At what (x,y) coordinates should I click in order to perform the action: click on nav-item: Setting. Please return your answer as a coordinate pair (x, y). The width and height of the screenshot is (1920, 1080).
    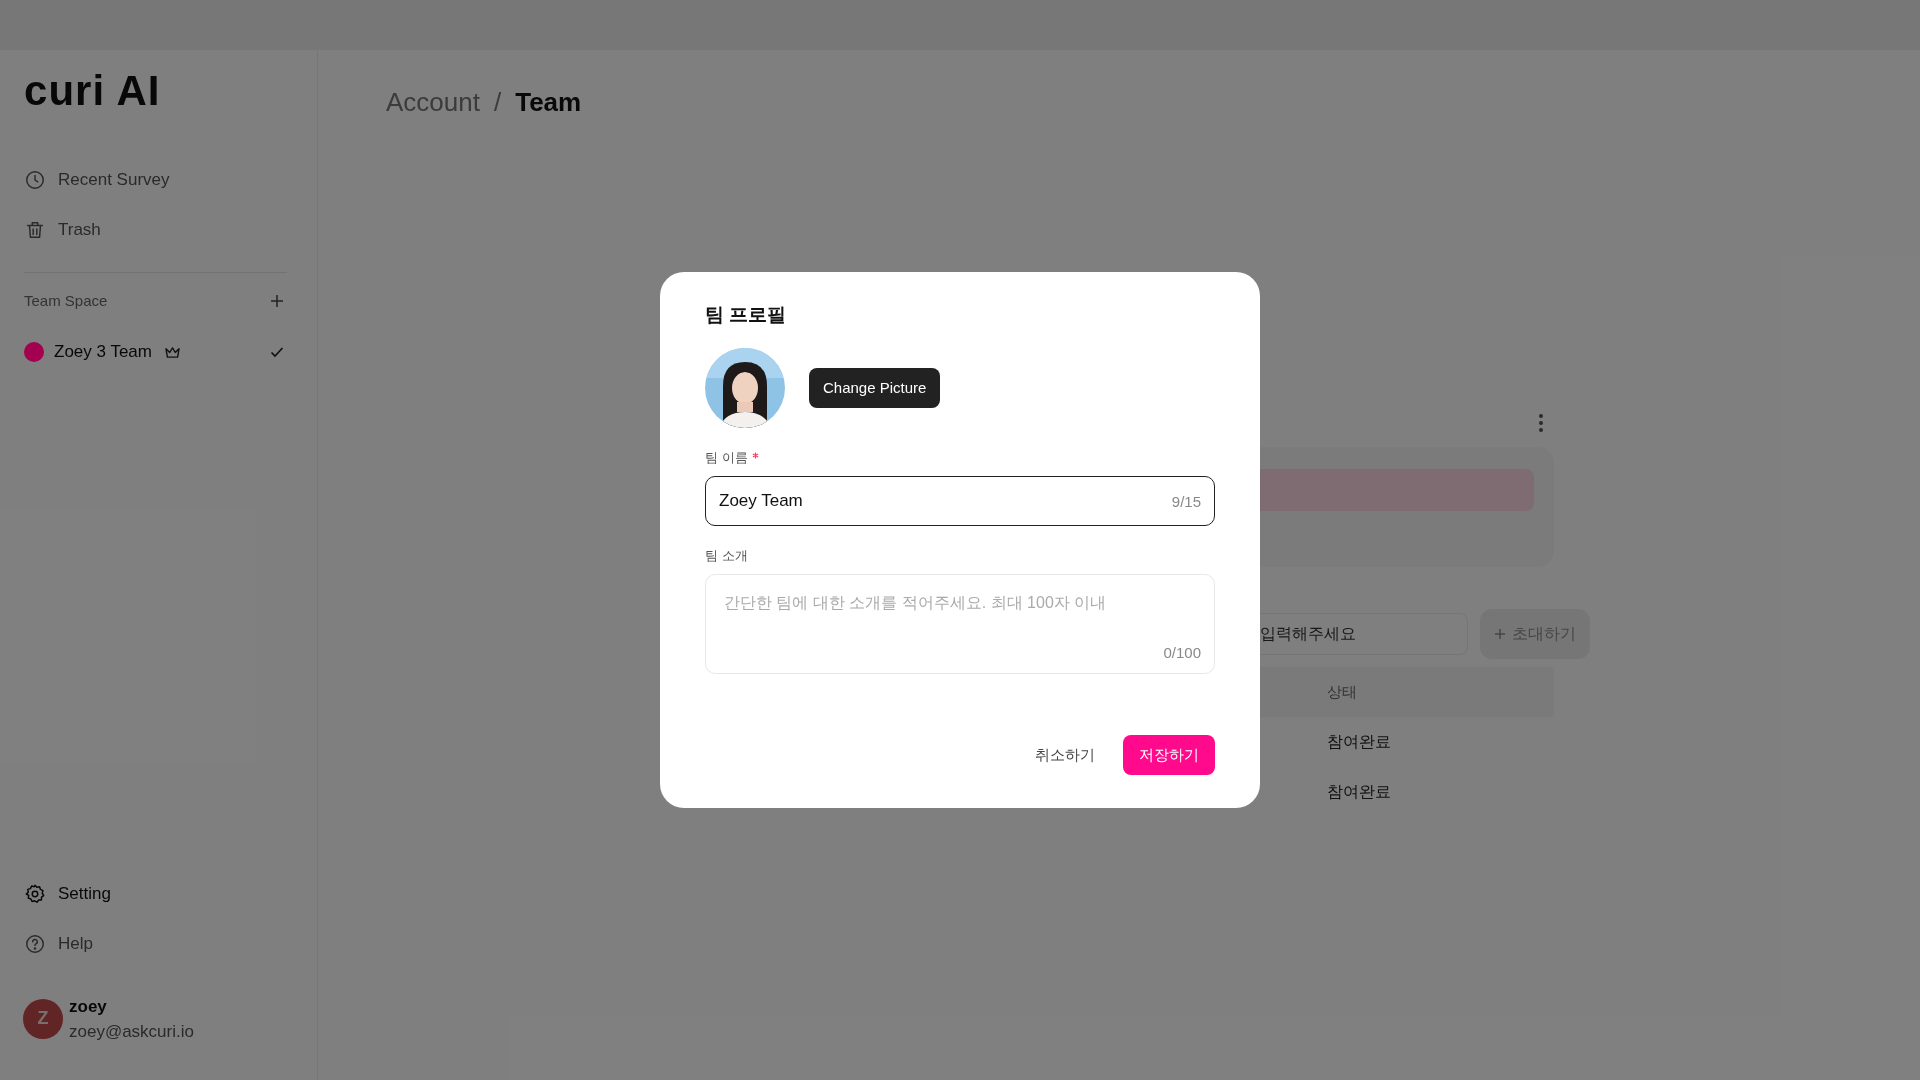
    Looking at the image, I should click on (158, 893).